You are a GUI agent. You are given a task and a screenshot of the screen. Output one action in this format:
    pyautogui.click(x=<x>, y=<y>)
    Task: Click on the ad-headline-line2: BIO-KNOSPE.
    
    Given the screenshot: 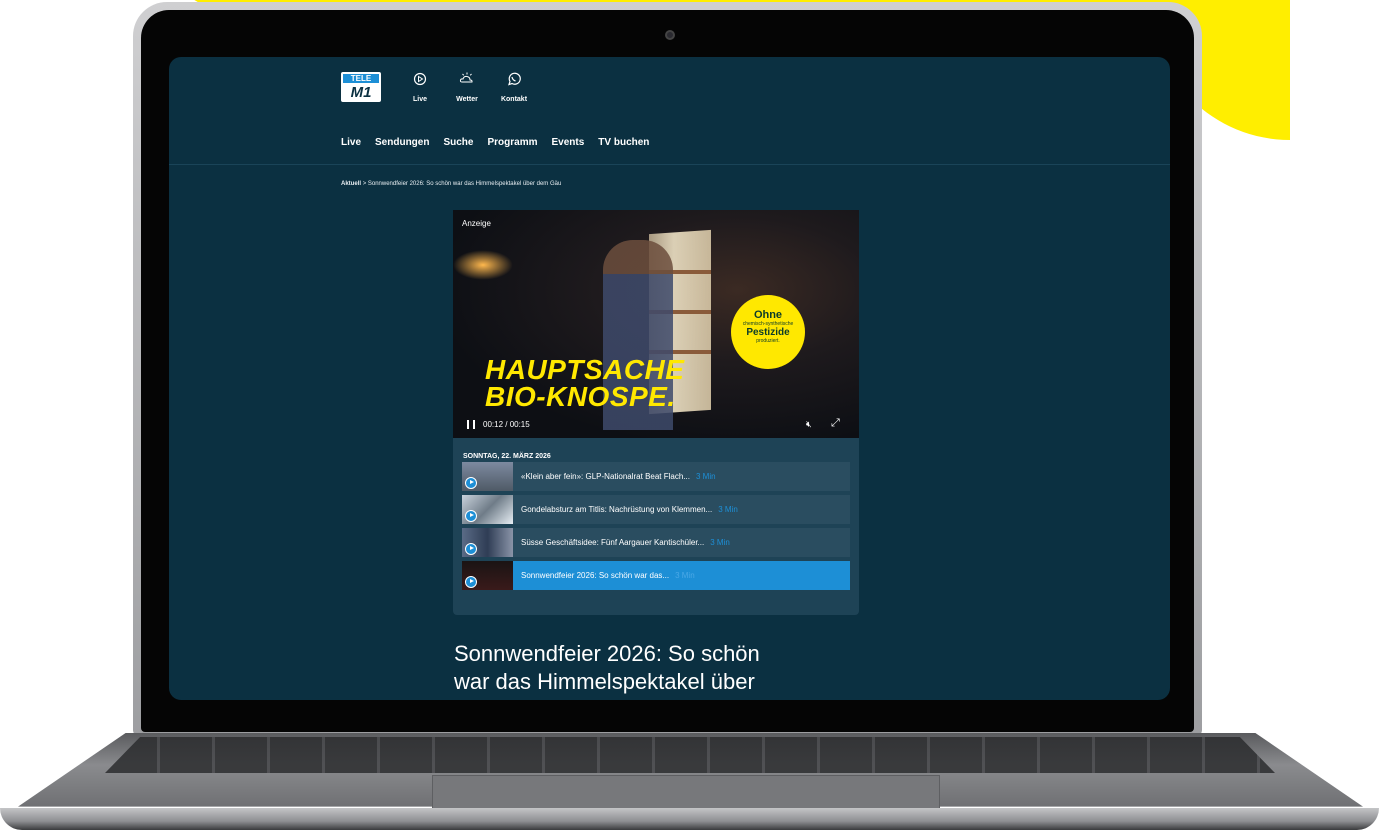 What is the action you would take?
    pyautogui.click(x=580, y=396)
    